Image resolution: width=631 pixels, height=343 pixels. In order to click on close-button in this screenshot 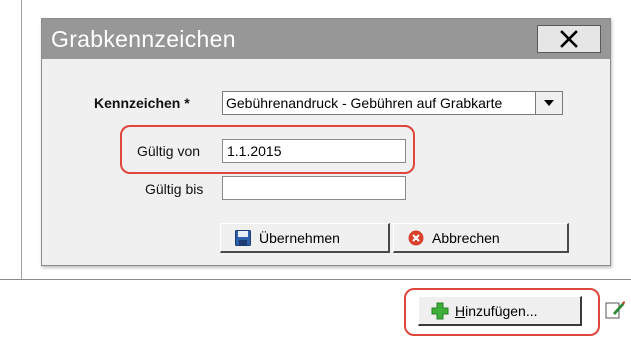, I will do `click(569, 39)`.